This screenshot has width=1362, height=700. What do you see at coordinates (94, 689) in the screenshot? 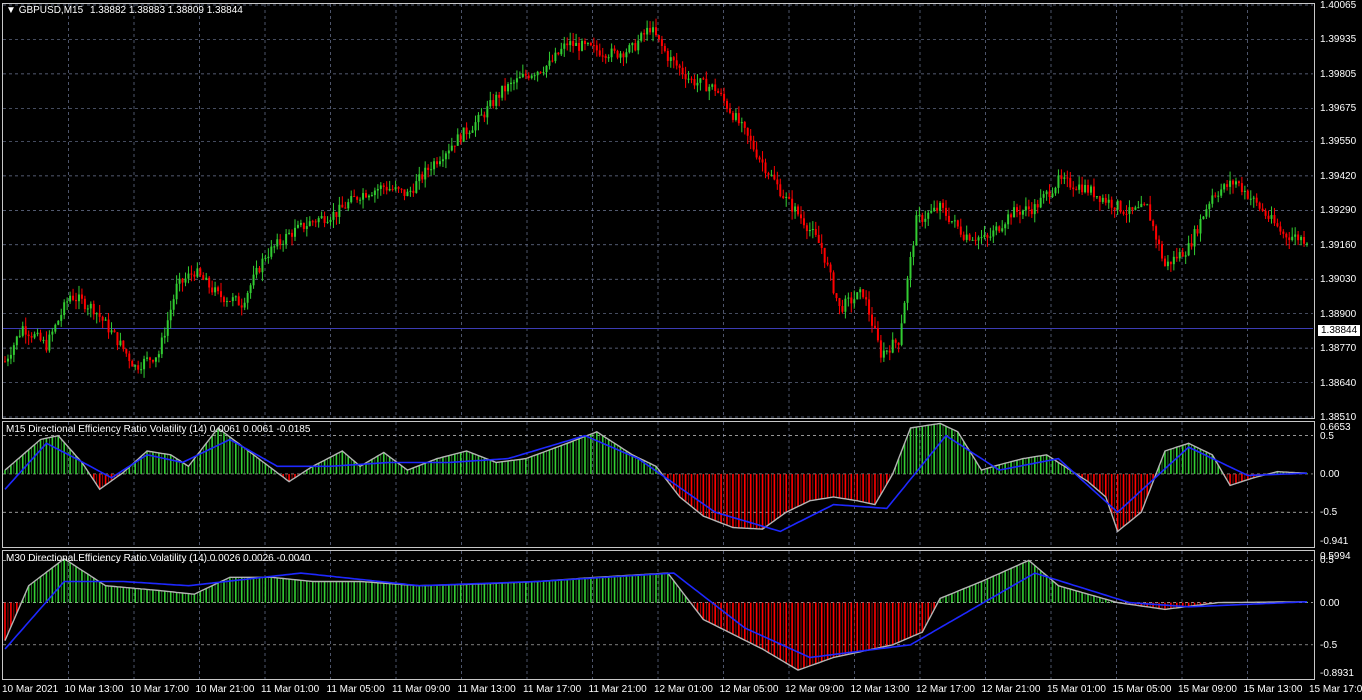
I see `time-tick-label: 10 Mar 13:00` at bounding box center [94, 689].